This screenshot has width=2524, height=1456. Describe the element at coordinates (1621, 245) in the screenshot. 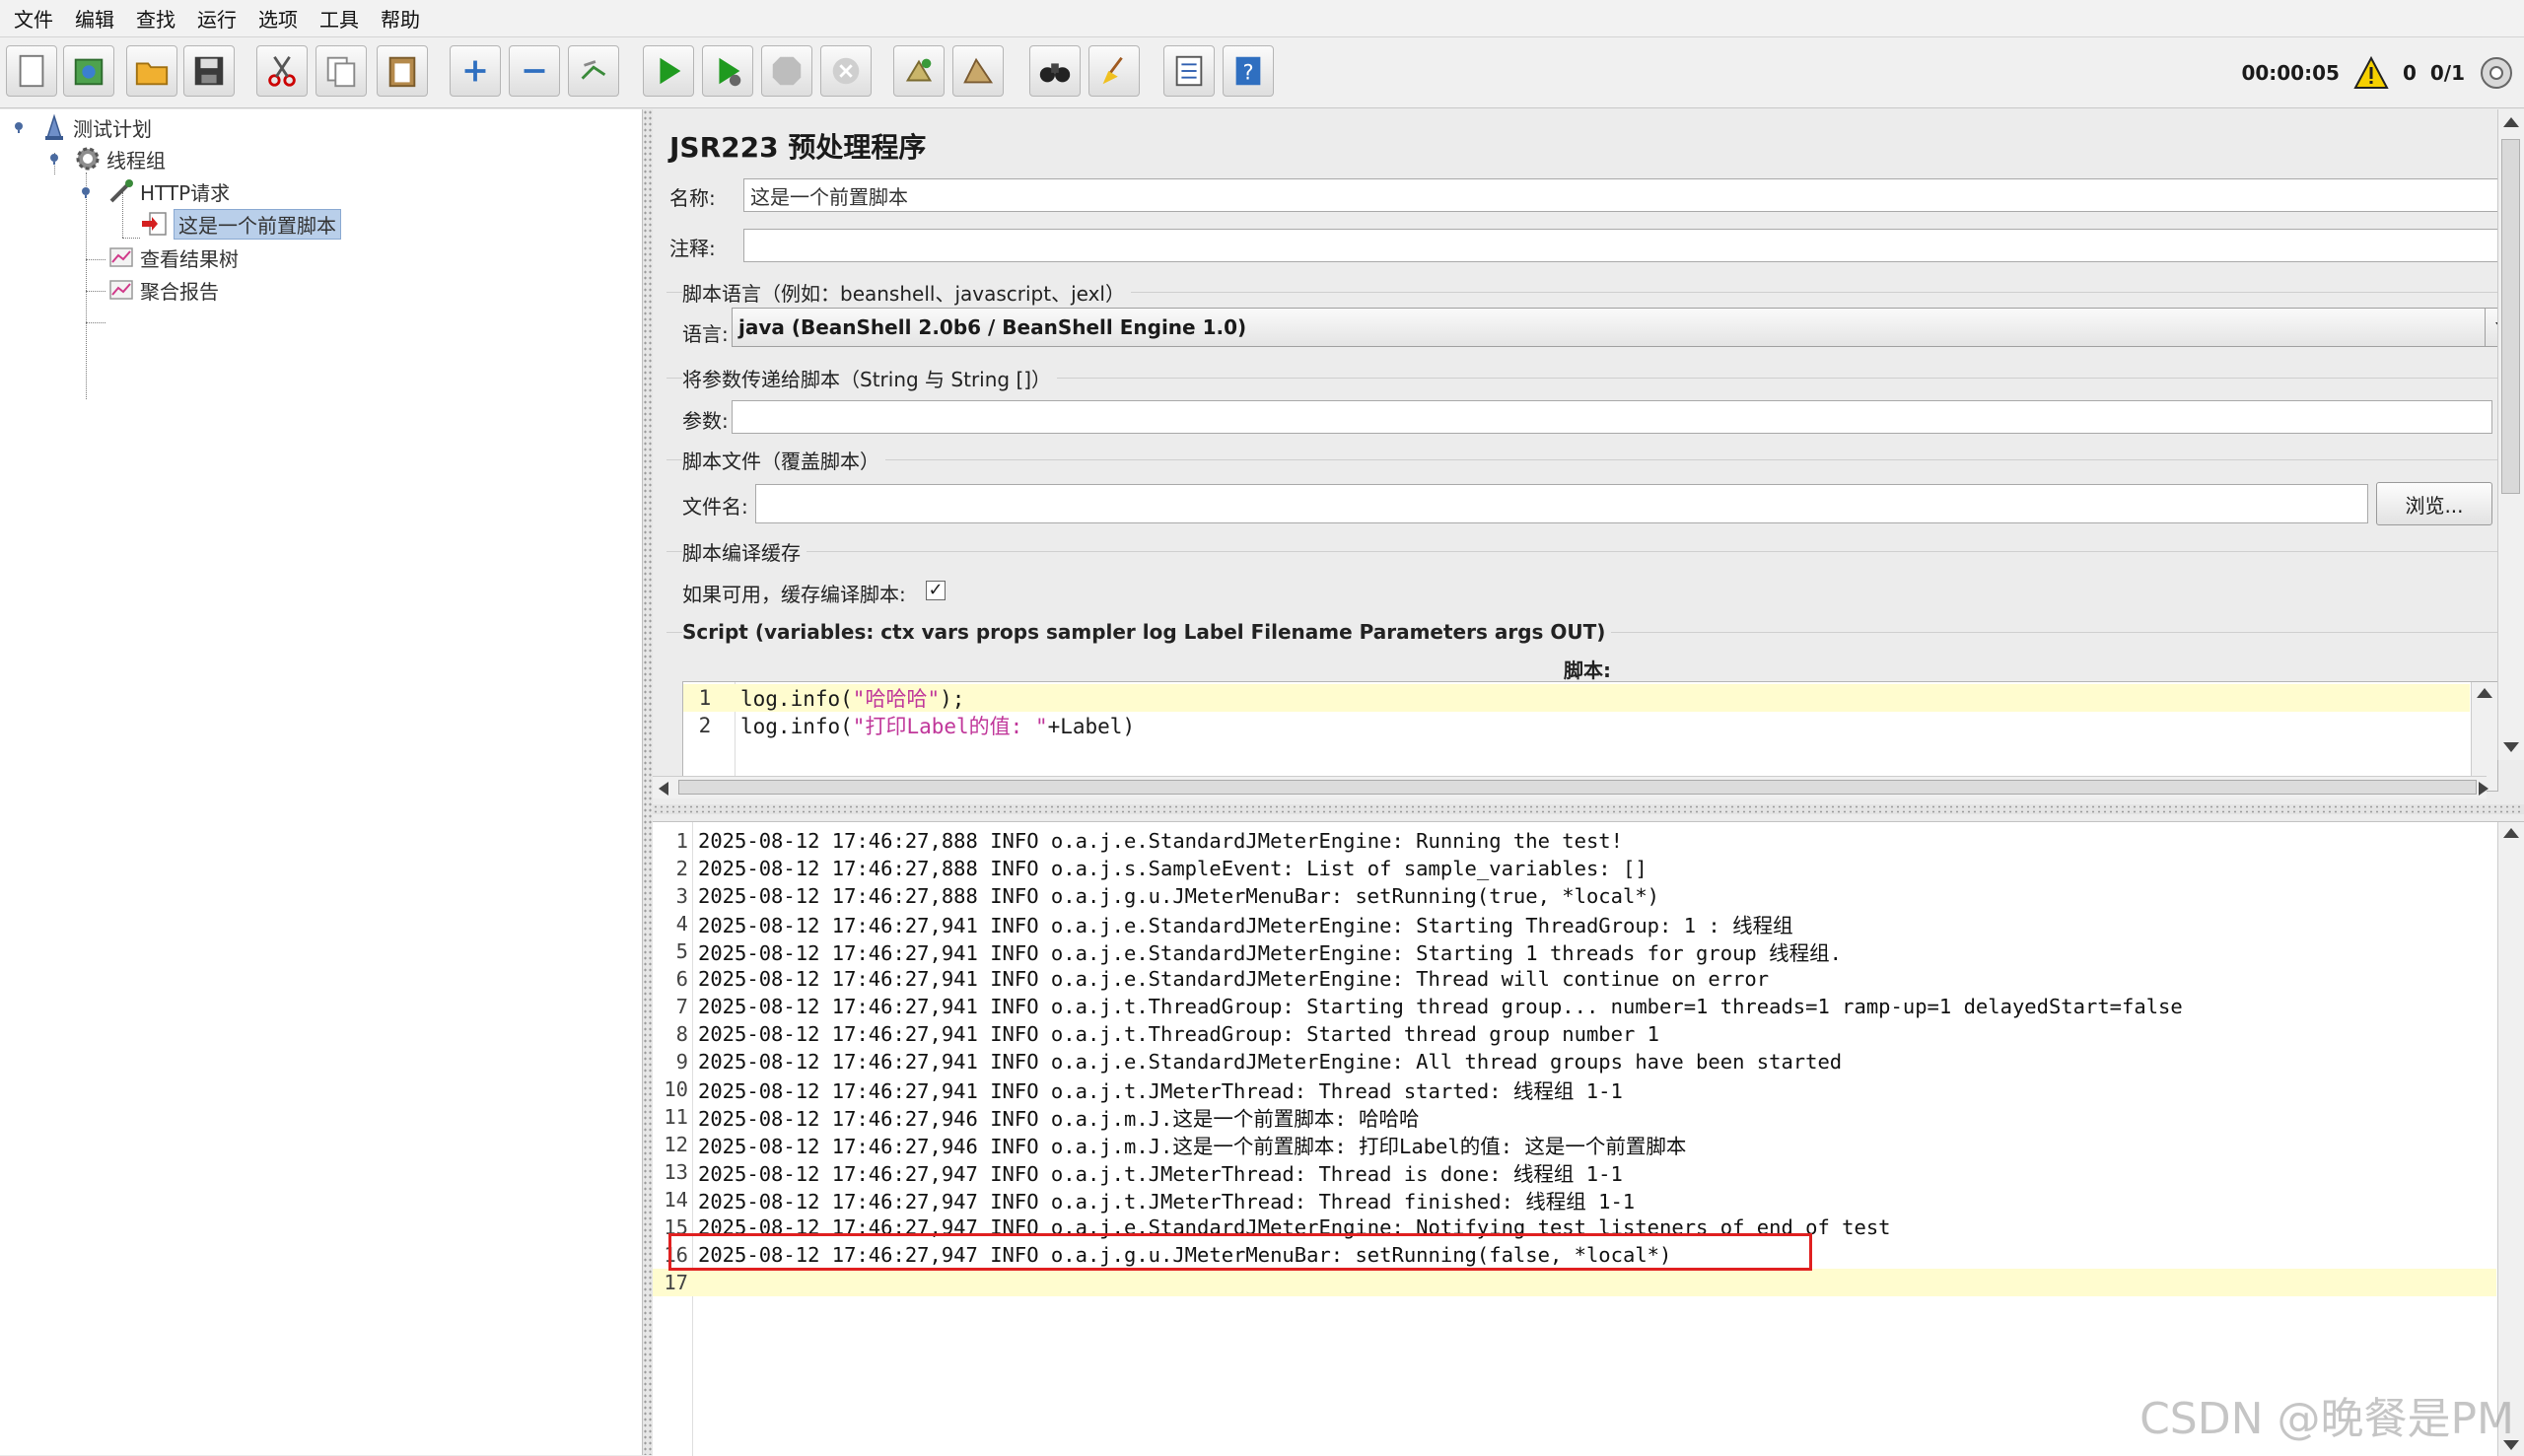

I see `comment-input` at that location.